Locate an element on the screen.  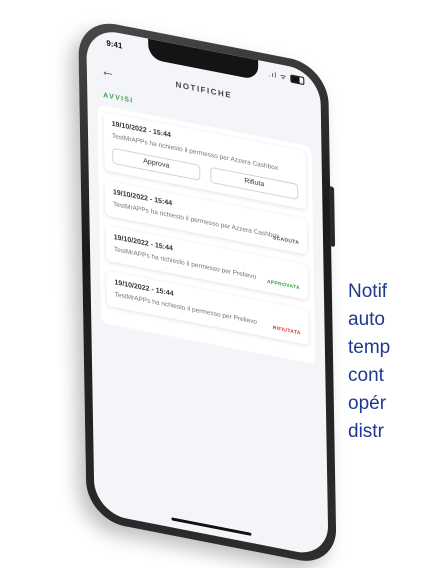
status-time: 9:41 is located at coordinates (114, 44).